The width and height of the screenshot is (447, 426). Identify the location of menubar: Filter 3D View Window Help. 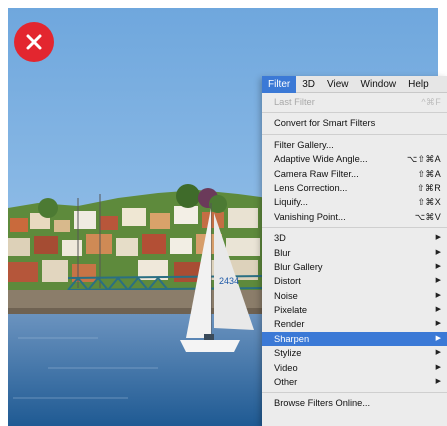
(354, 84).